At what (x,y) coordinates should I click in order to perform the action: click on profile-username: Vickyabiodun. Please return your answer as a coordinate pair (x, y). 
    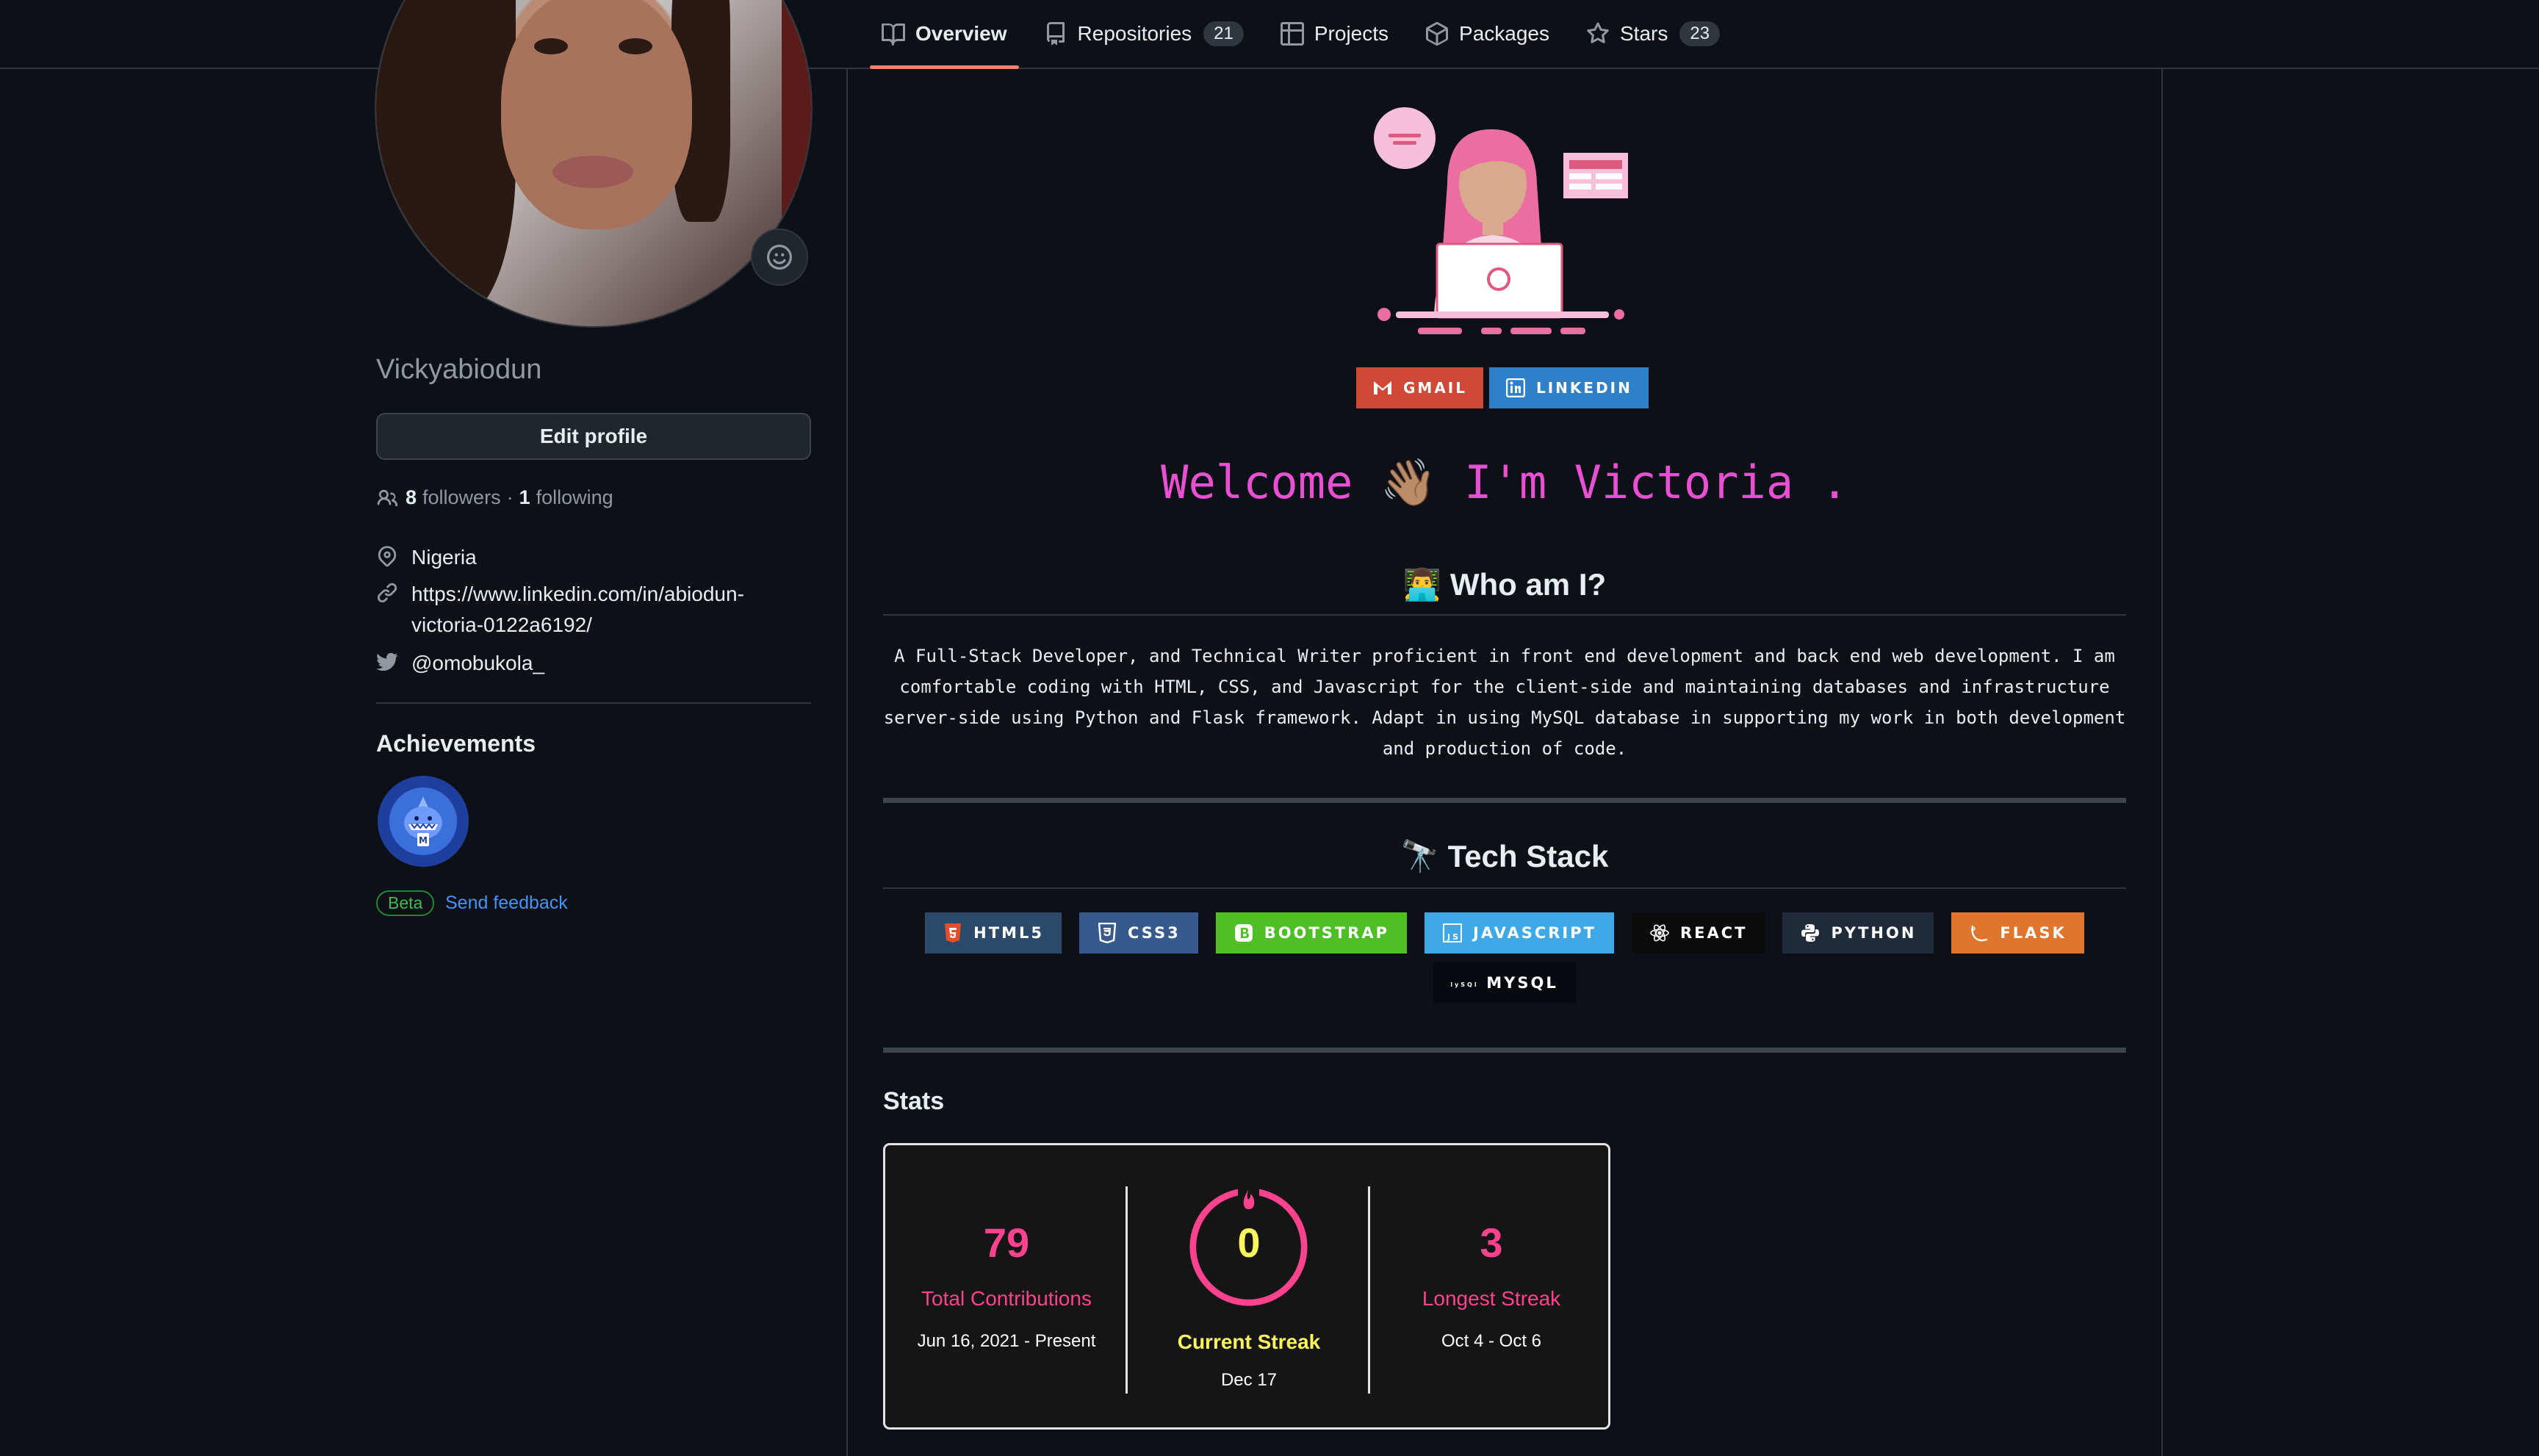
    Looking at the image, I should click on (459, 369).